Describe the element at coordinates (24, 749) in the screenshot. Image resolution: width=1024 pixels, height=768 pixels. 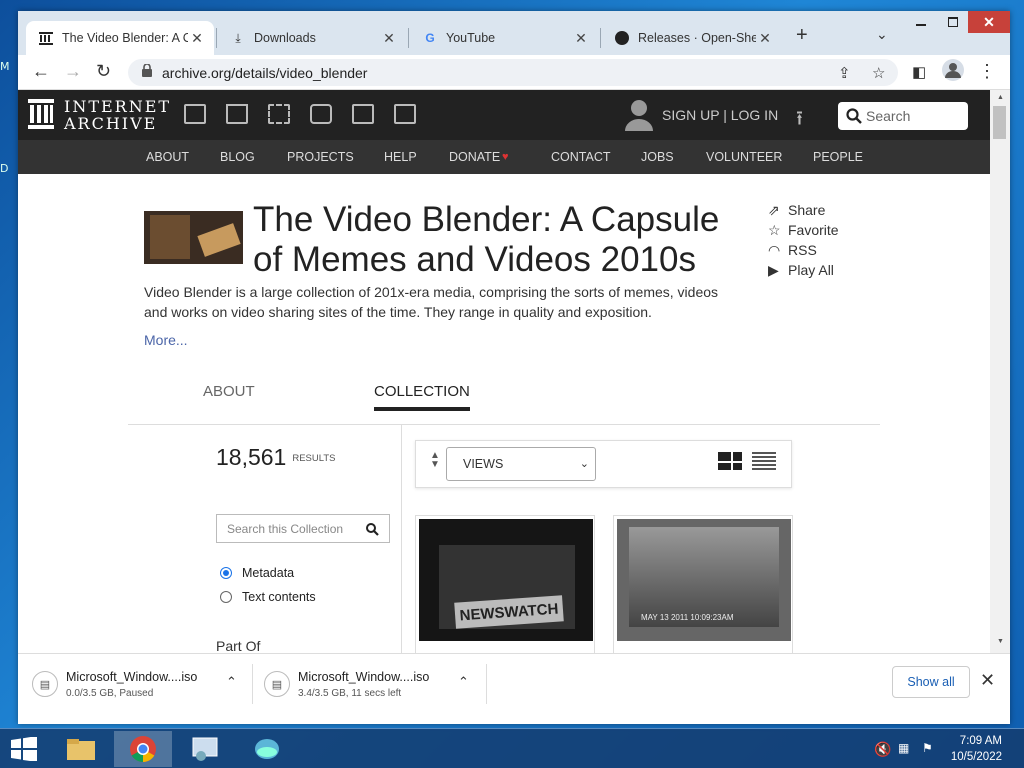
I see `start-button` at that location.